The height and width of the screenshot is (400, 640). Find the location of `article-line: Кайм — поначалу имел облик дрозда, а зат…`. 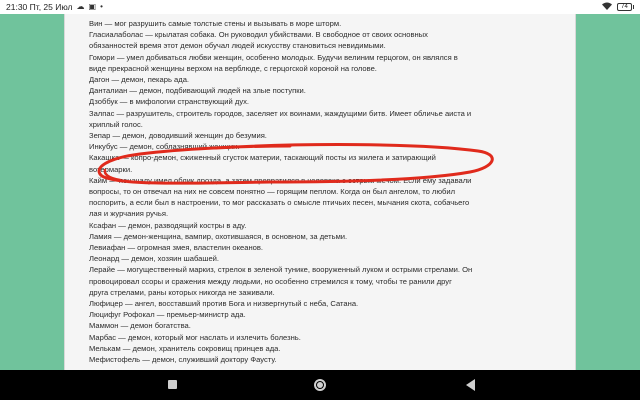

article-line: Кайм — поначалу имел облик дрозда, а зат… is located at coordinates (280, 180).